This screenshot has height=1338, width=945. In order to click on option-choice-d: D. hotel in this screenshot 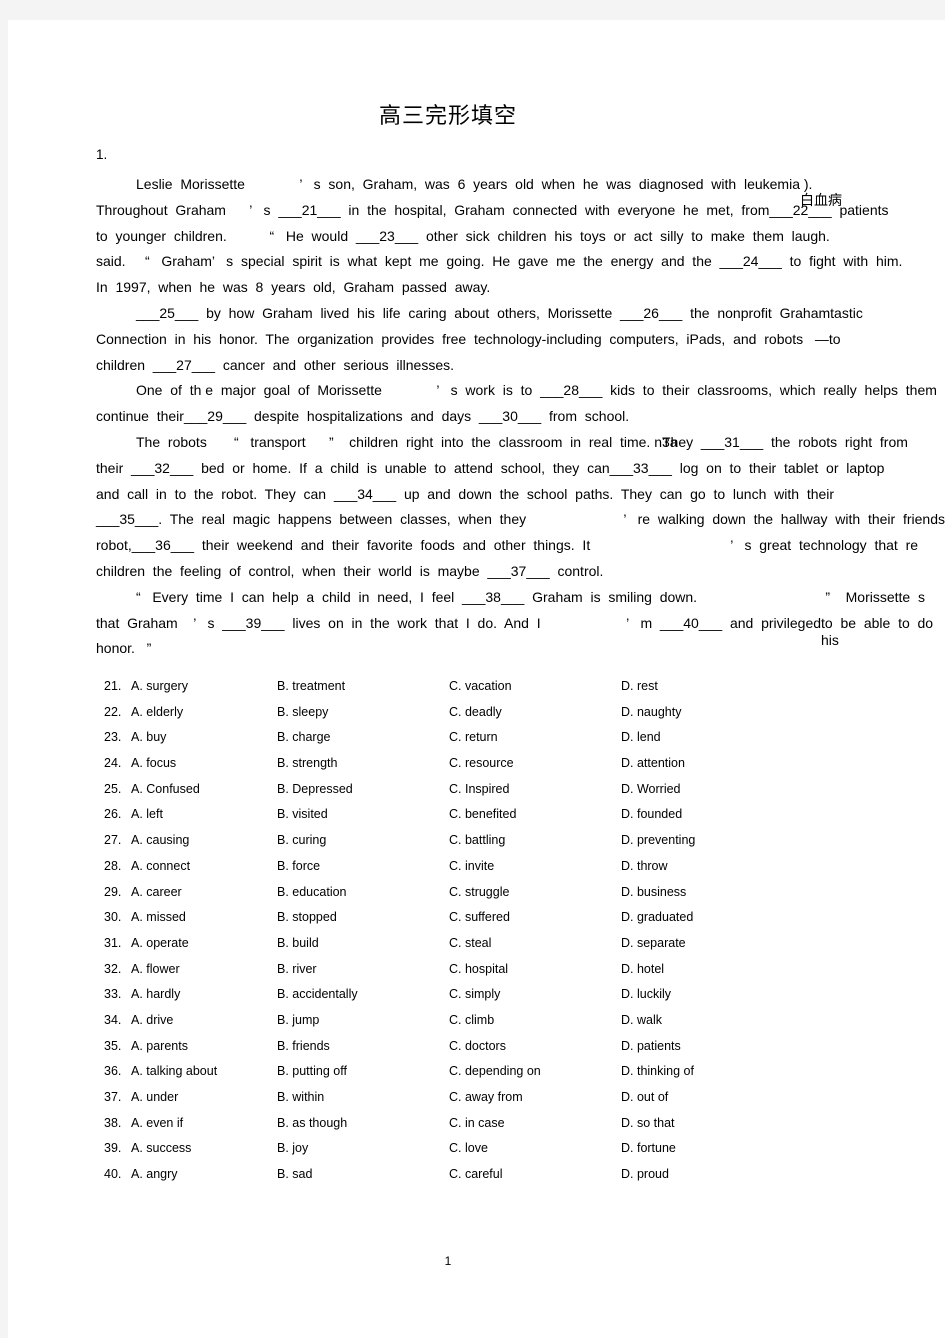, I will do `click(642, 970)`.